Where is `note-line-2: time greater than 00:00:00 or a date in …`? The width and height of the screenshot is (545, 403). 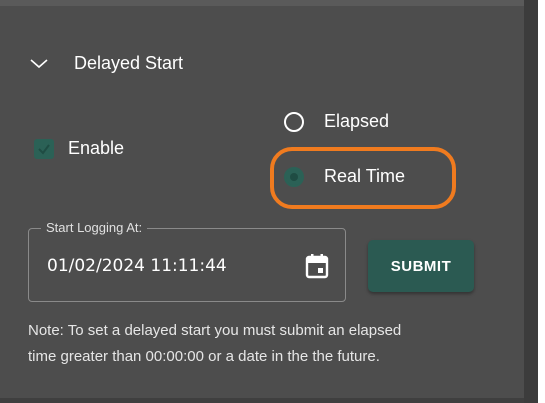 note-line-2: time greater than 00:00:00 or a date in … is located at coordinates (204, 356).